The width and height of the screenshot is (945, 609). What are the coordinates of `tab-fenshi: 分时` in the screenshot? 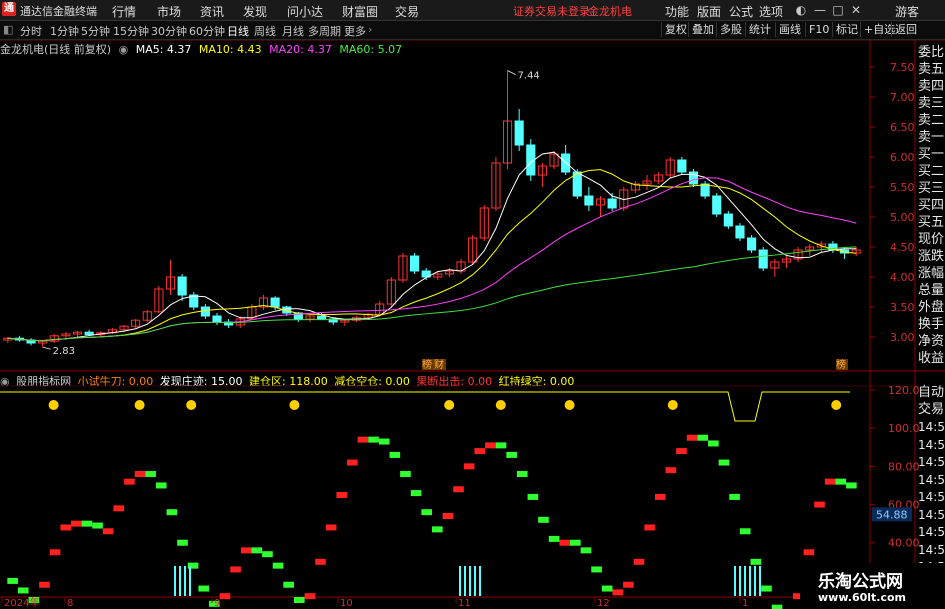 It's located at (31, 31).